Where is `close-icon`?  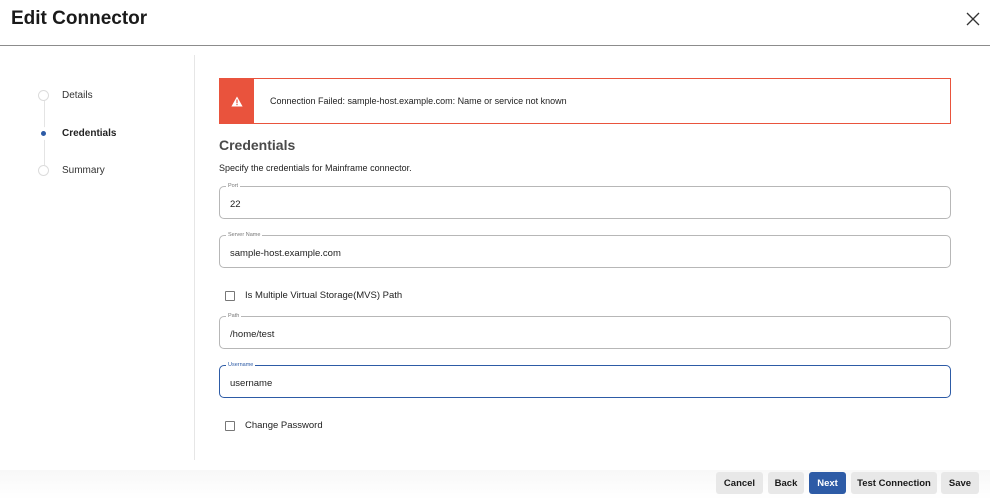 close-icon is located at coordinates (973, 19).